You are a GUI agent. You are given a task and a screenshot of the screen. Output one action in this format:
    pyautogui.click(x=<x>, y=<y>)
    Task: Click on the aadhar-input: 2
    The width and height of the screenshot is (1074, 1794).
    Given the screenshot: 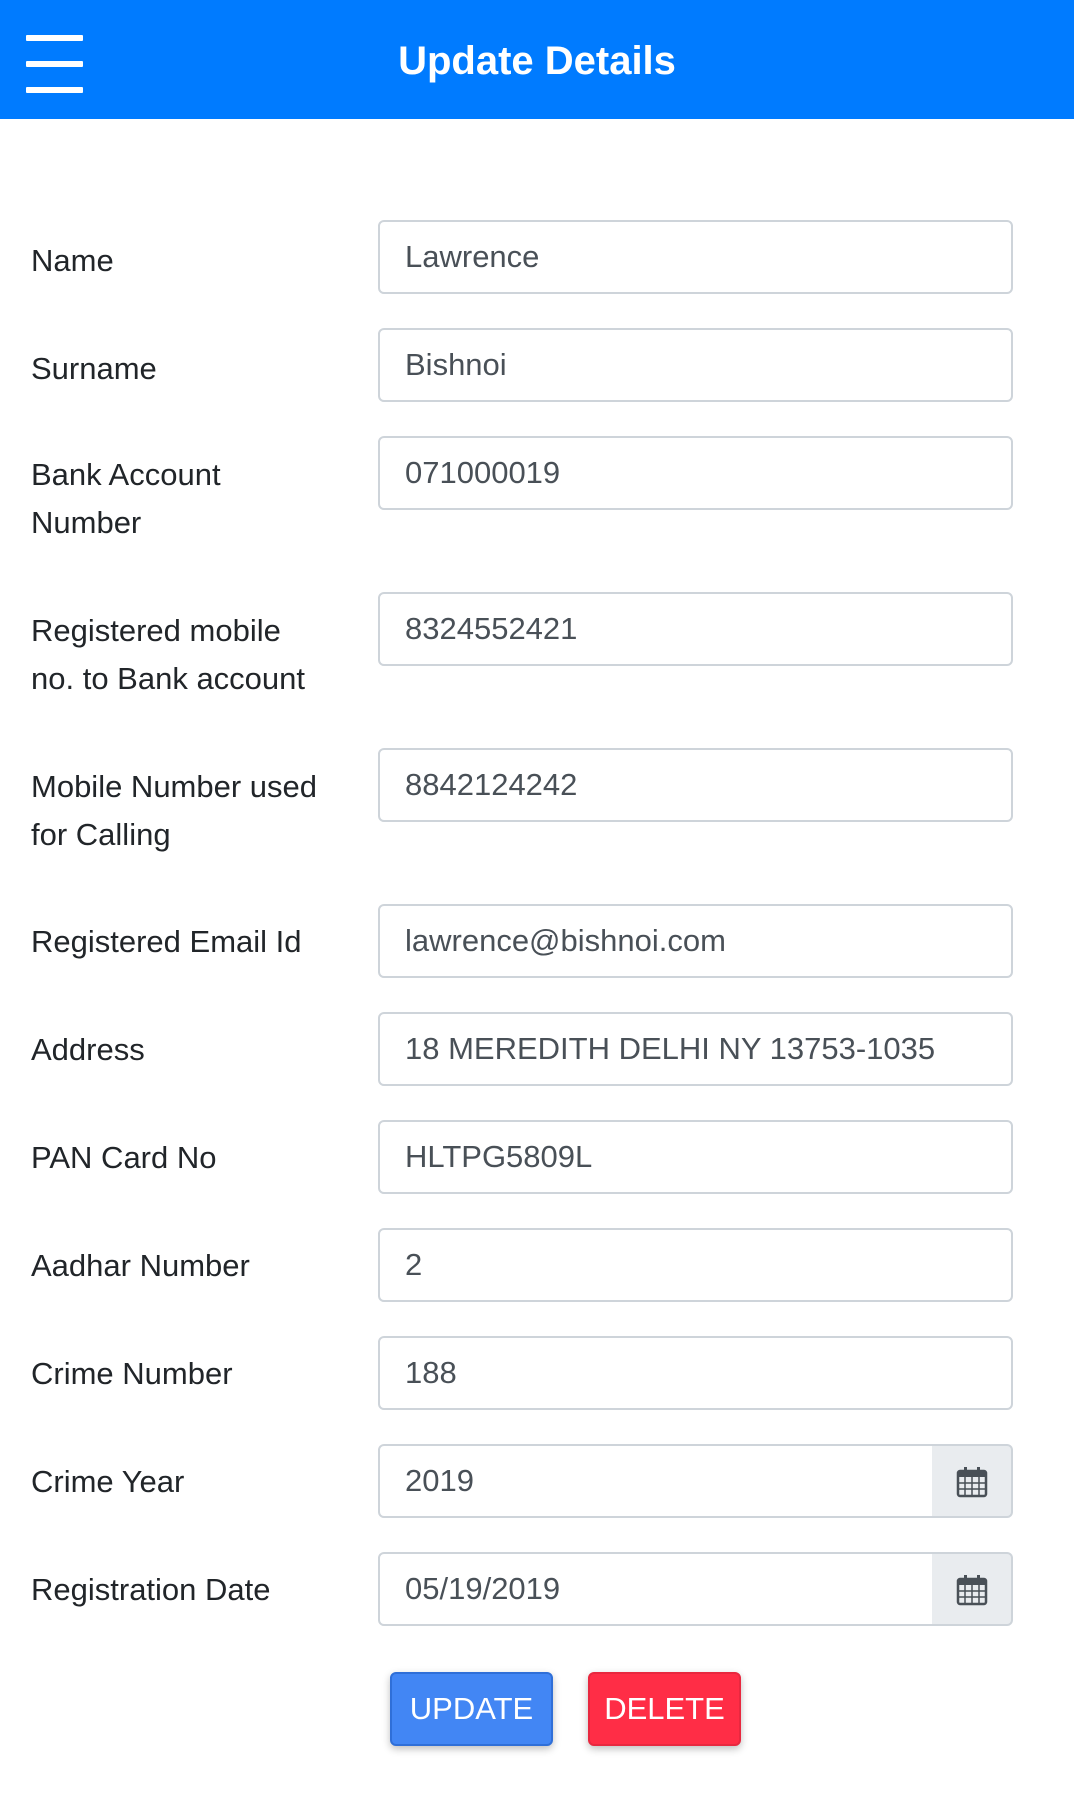 What is the action you would take?
    pyautogui.click(x=695, y=1265)
    